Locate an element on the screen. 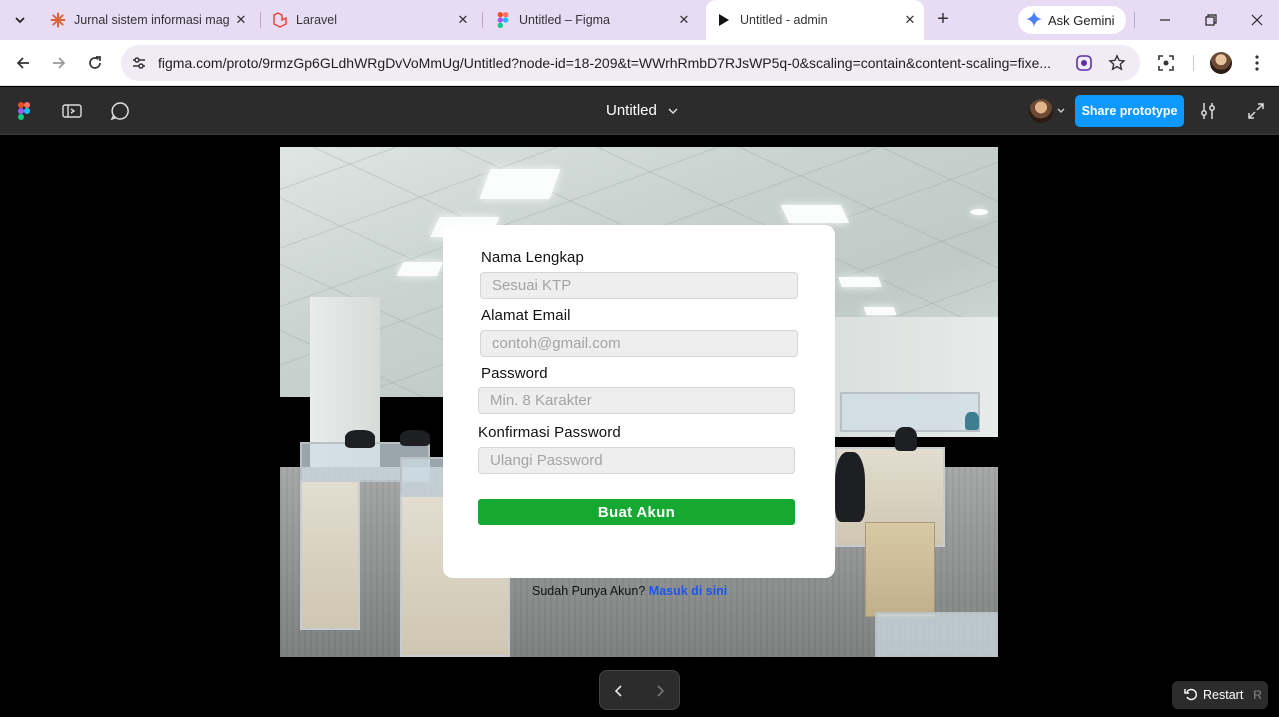 The height and width of the screenshot is (717, 1279). laravel-icon is located at coordinates (280, 20).